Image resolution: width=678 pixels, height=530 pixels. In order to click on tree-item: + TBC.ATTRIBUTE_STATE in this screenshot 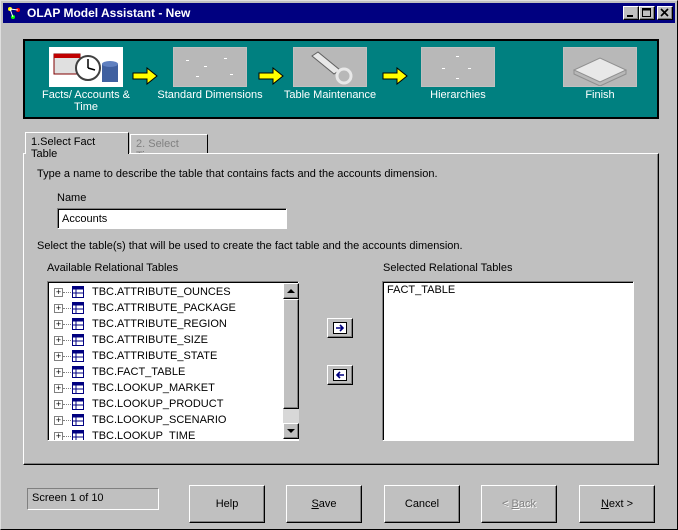, I will do `click(174, 356)`.